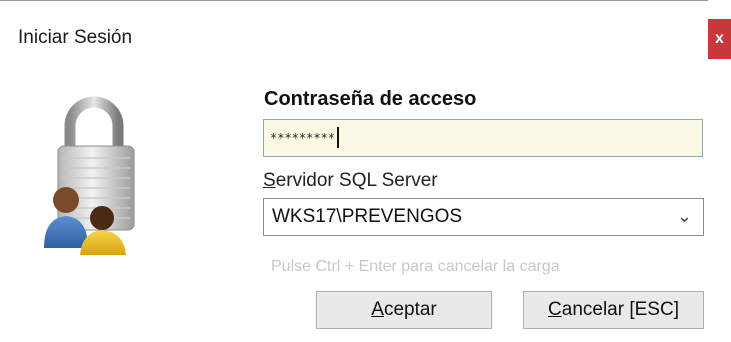 The height and width of the screenshot is (342, 731). What do you see at coordinates (269, 180) in the screenshot?
I see `server-label-mnemonic: S` at bounding box center [269, 180].